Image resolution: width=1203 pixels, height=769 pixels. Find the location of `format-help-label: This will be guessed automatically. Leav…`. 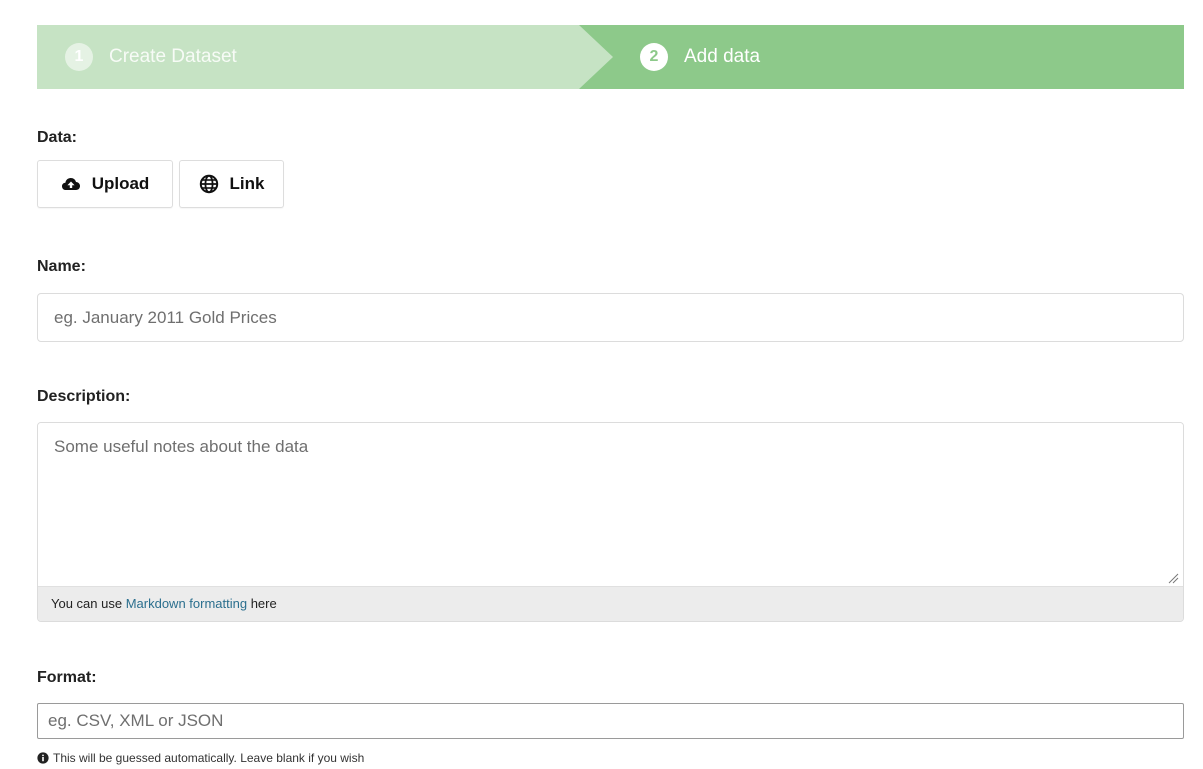

format-help-label: This will be guessed automatically. Leav… is located at coordinates (209, 758).